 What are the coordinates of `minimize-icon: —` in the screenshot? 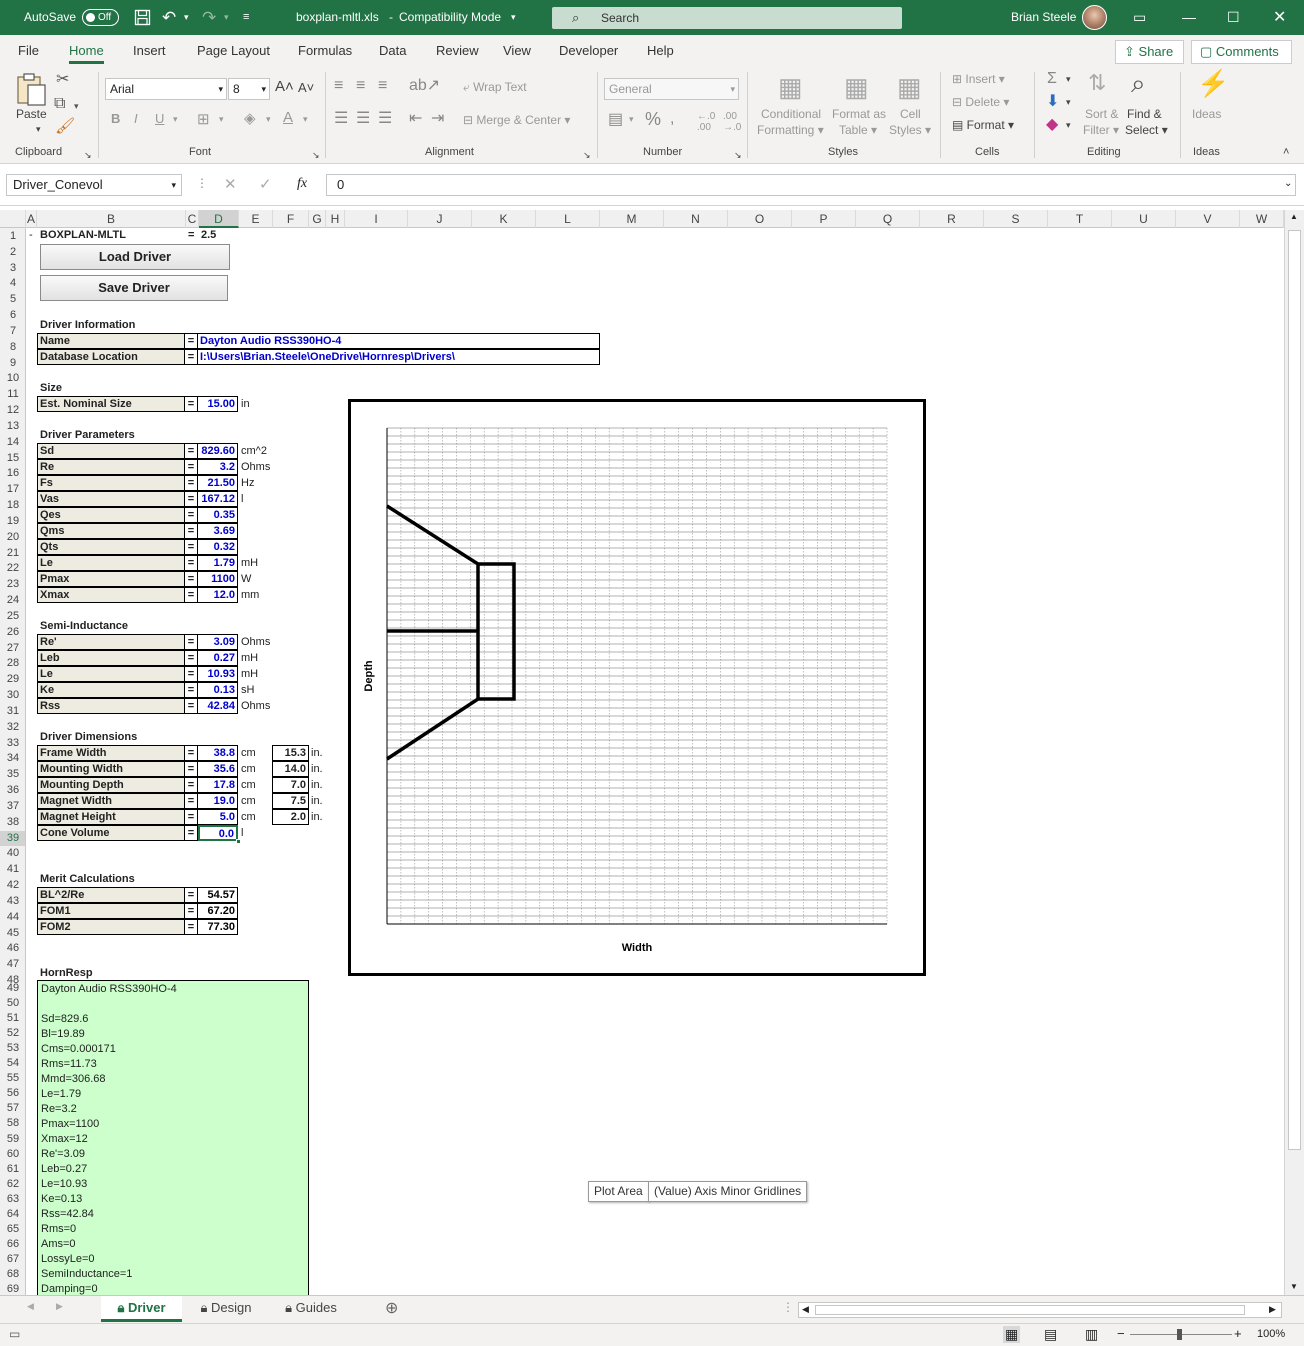 It's located at (1189, 17).